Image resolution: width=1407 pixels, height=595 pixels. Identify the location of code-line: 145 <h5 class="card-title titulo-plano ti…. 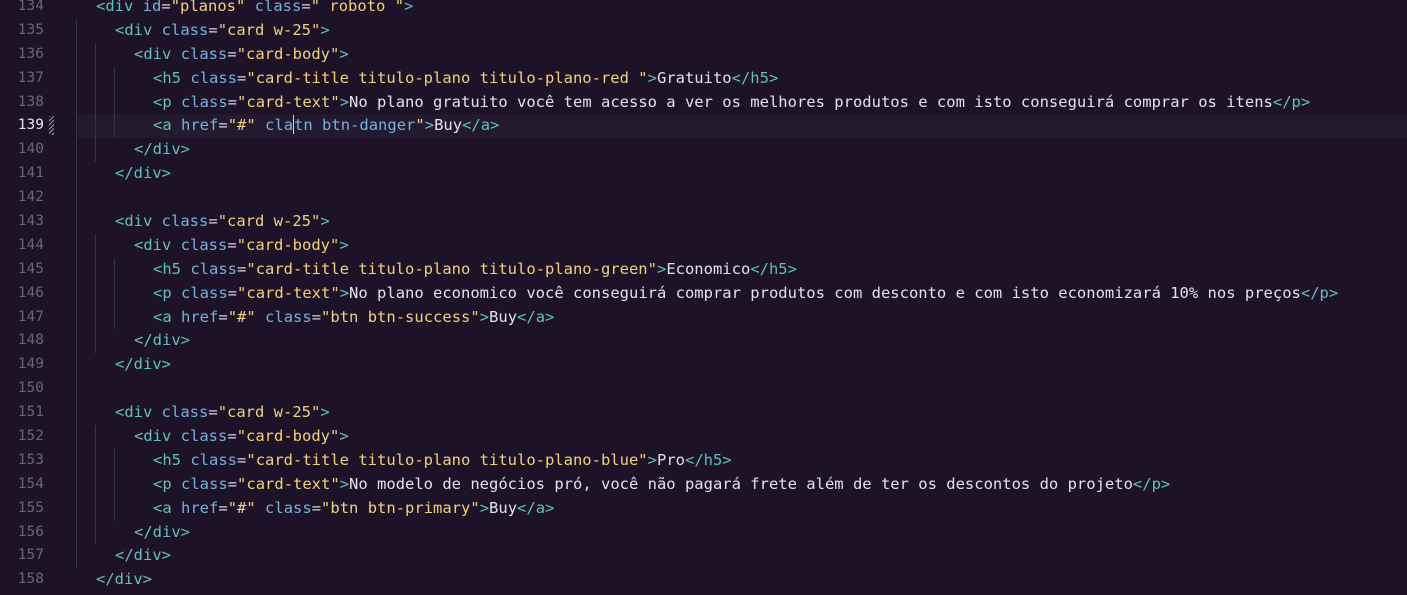
(703, 269).